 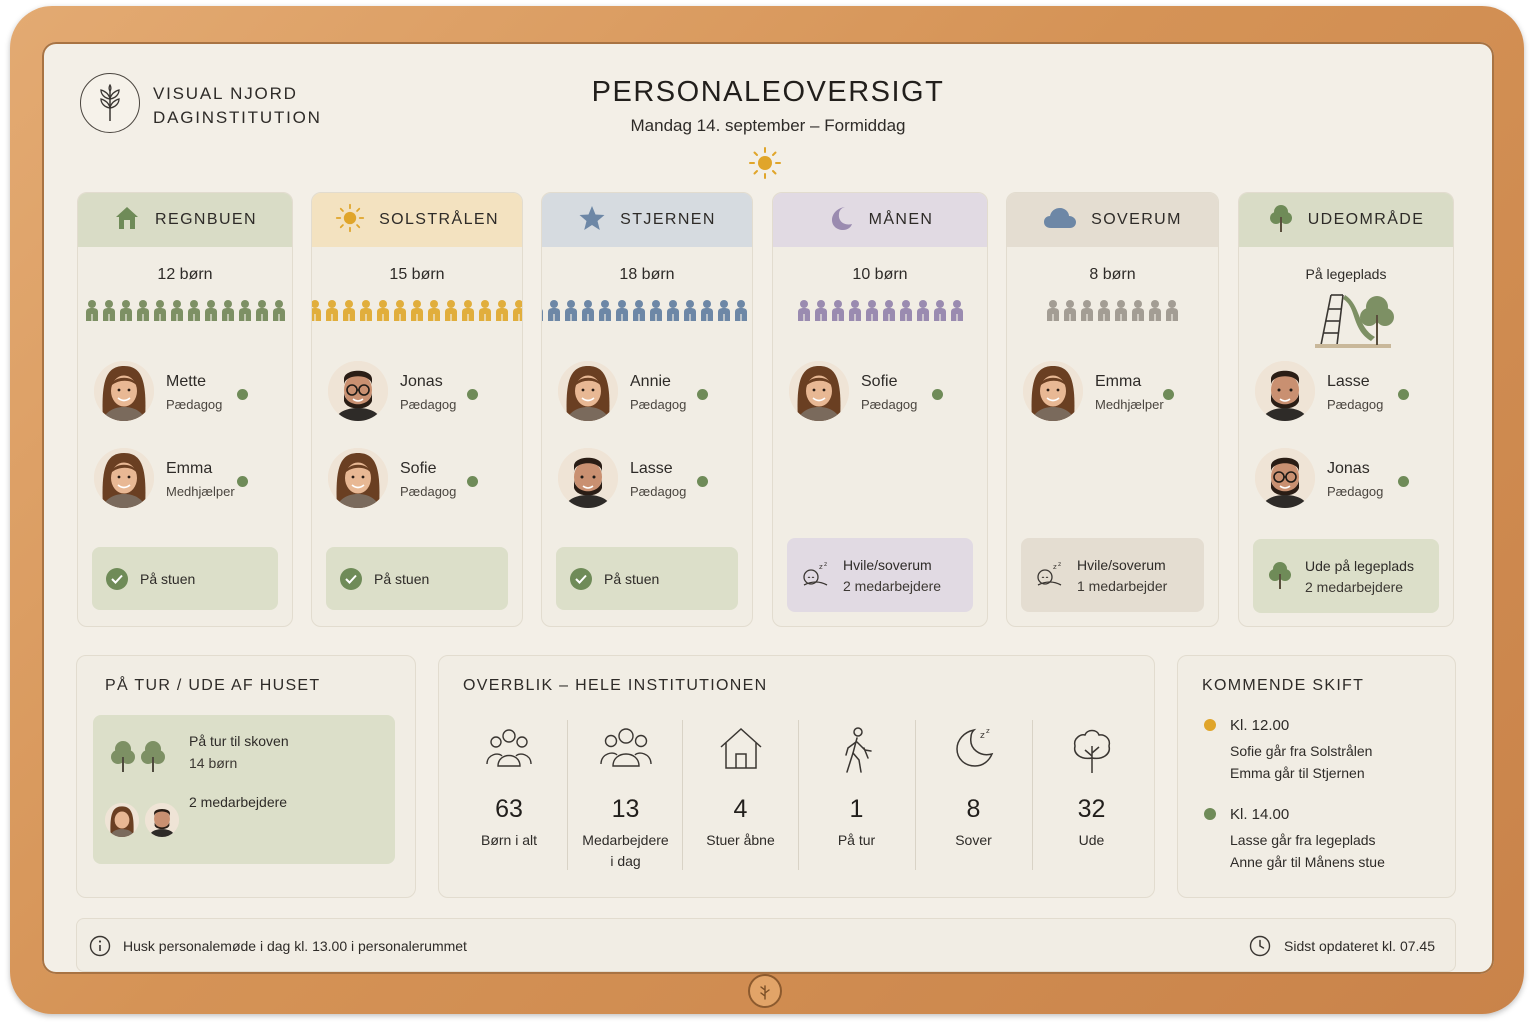 I want to click on staff-member: Annie Pædagog, so click(x=647, y=392).